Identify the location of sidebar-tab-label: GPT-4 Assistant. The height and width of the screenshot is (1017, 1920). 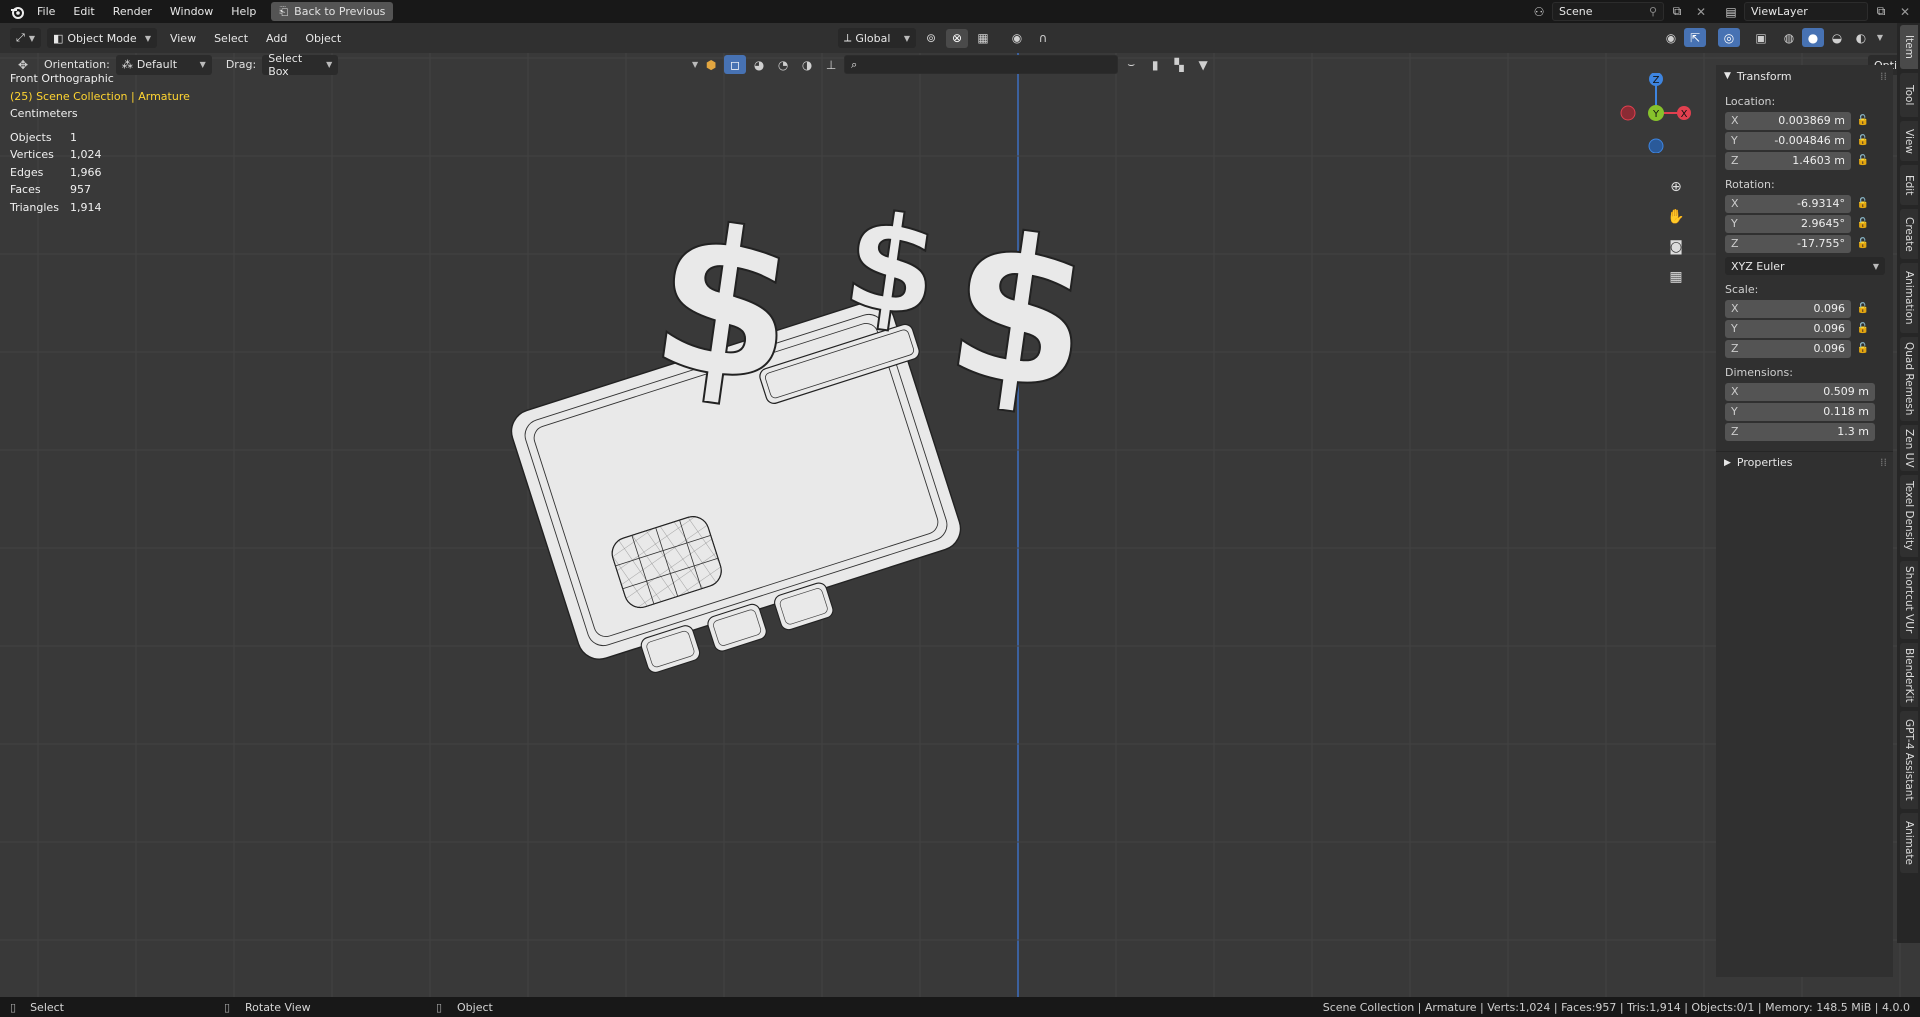
(1909, 760).